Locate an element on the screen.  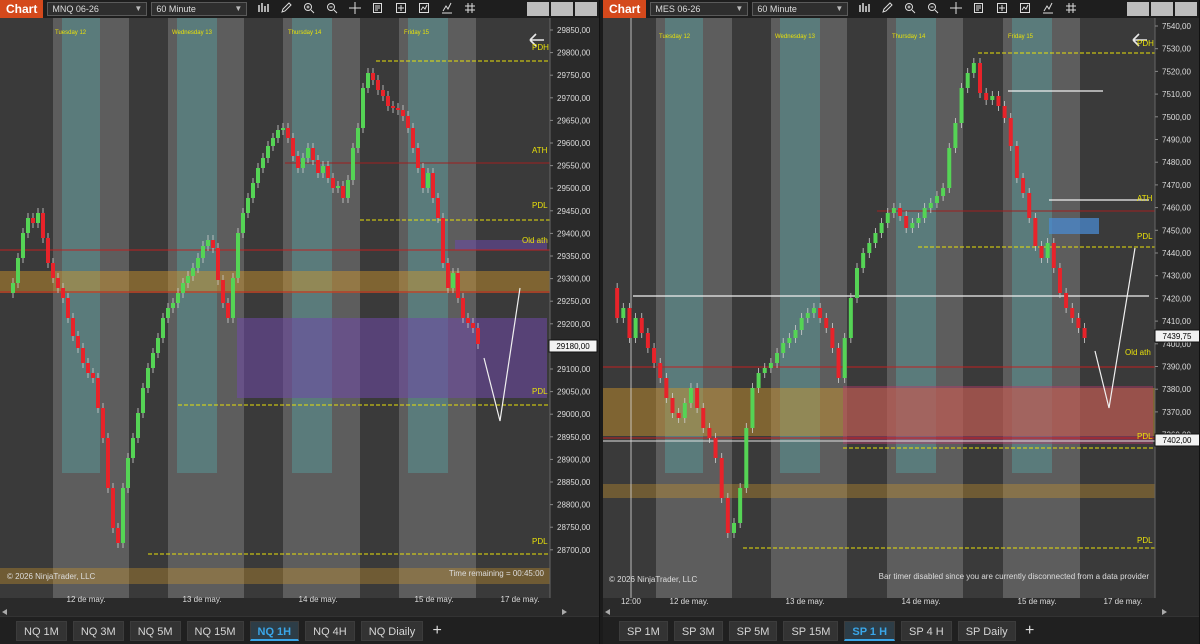
tab-nq-1m: NQ 1M is located at coordinates (41, 630).